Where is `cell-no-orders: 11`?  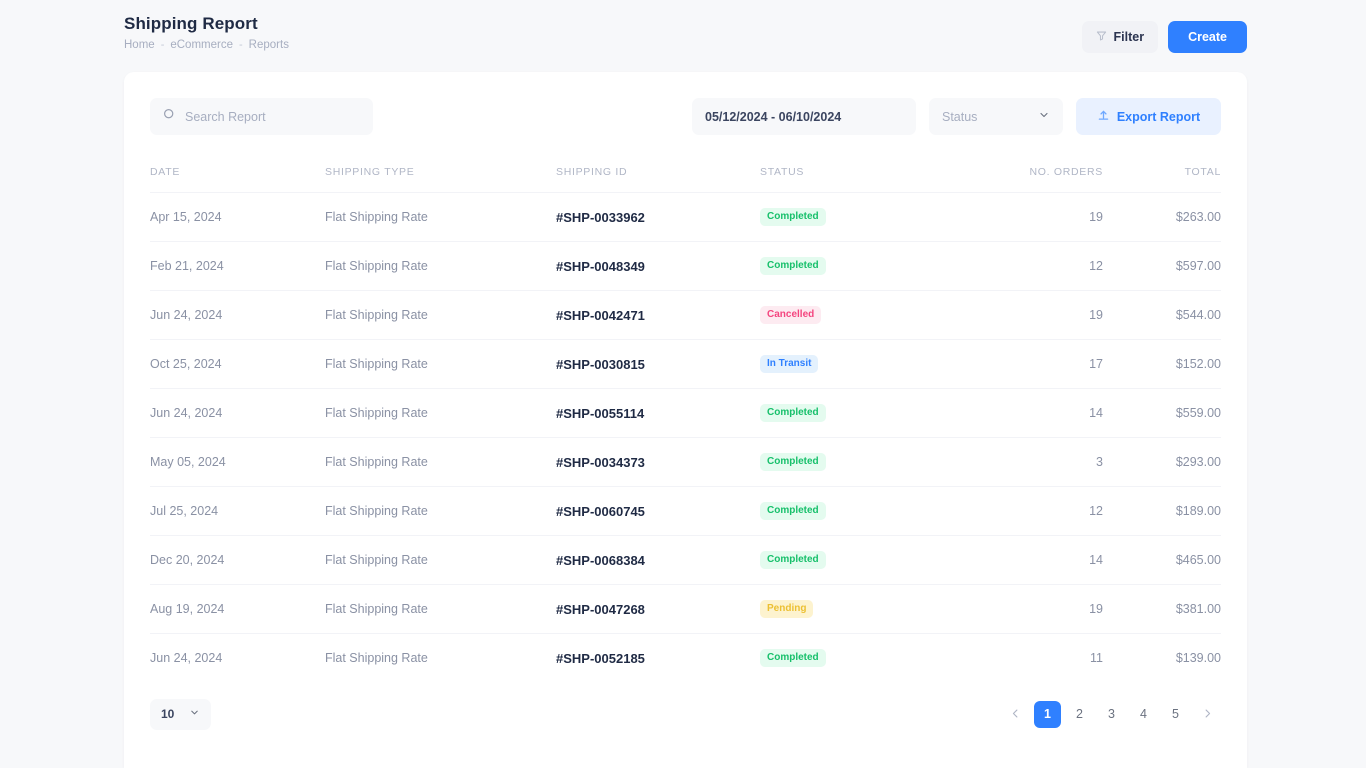
cell-no-orders: 11 is located at coordinates (1096, 658).